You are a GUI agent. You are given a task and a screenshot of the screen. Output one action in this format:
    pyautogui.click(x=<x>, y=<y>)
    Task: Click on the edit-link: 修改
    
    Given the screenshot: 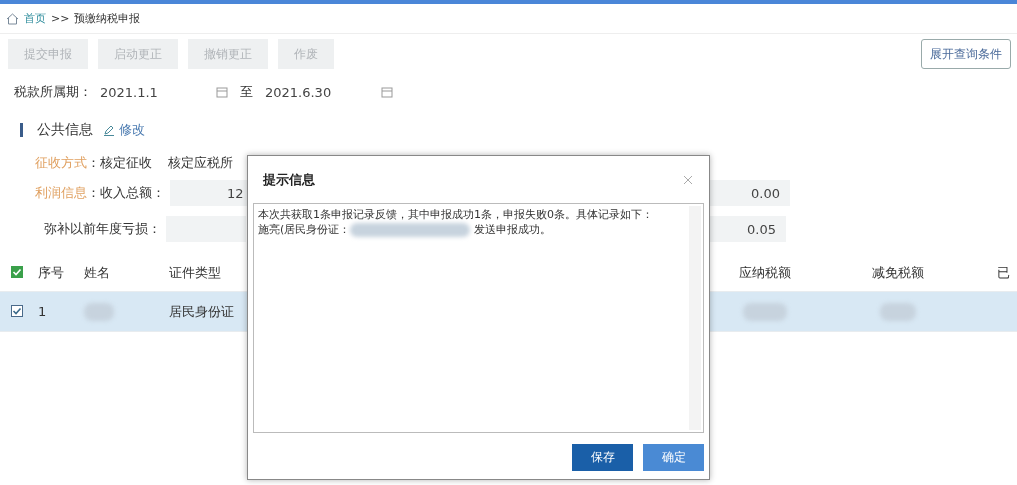 What is the action you would take?
    pyautogui.click(x=132, y=130)
    